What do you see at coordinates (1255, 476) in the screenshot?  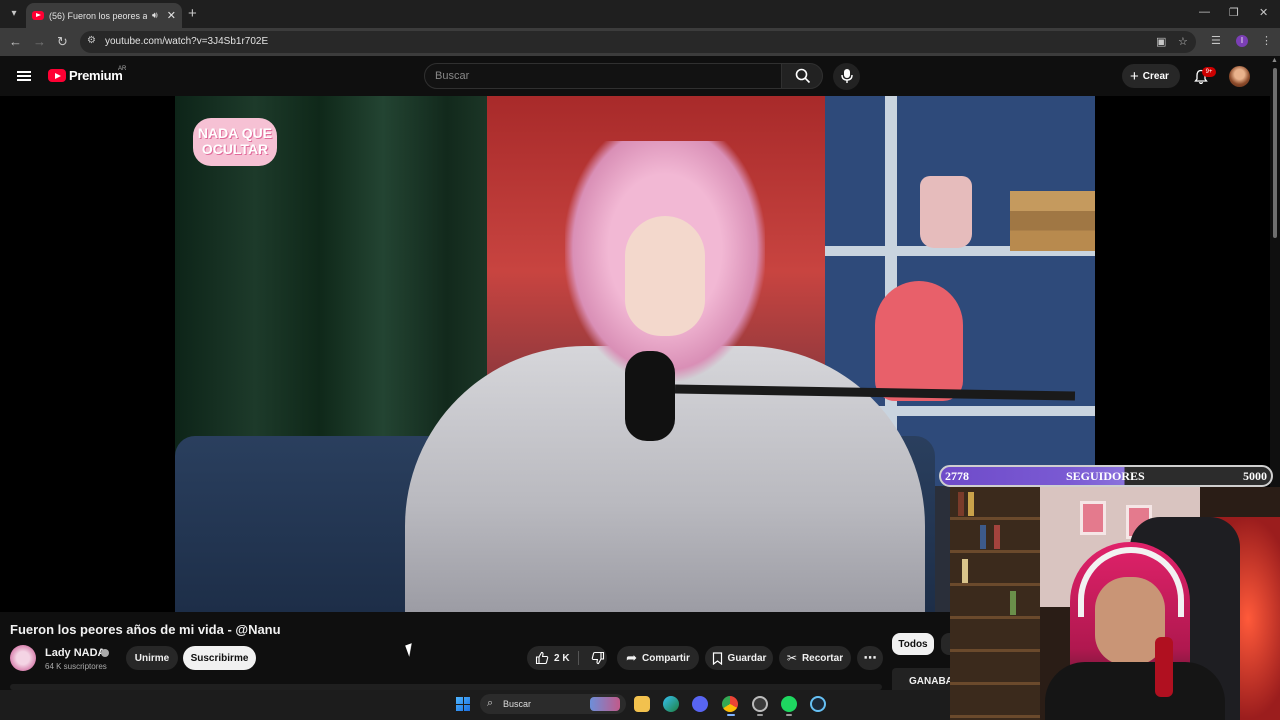 I see `follower-goal: 5000` at bounding box center [1255, 476].